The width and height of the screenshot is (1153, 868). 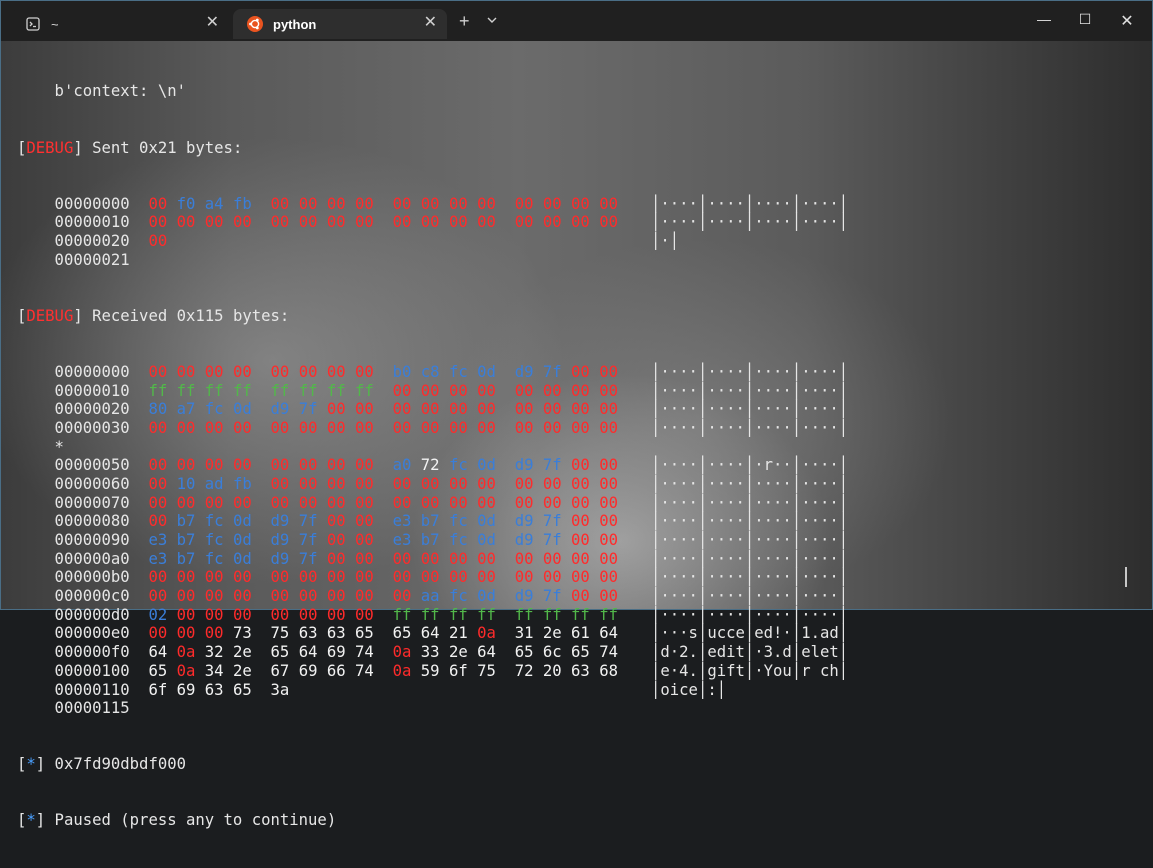 What do you see at coordinates (1126, 577) in the screenshot?
I see `scrollbar-thumb` at bounding box center [1126, 577].